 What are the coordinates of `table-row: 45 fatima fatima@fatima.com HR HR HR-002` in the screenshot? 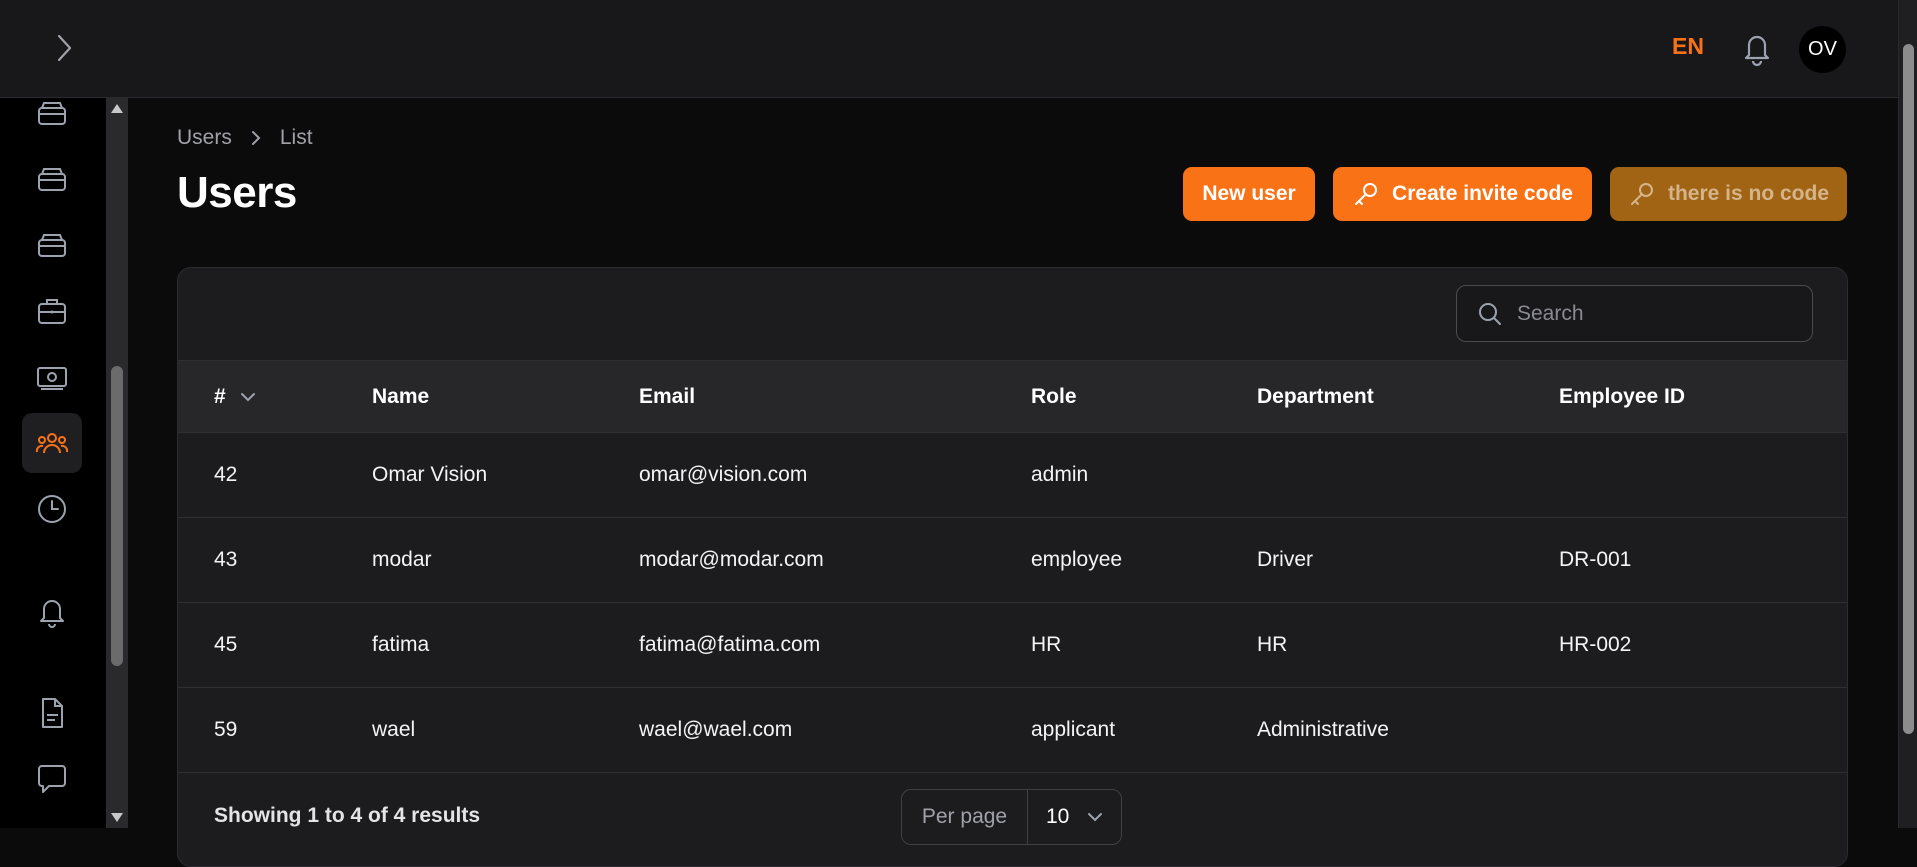 It's located at (1012, 645).